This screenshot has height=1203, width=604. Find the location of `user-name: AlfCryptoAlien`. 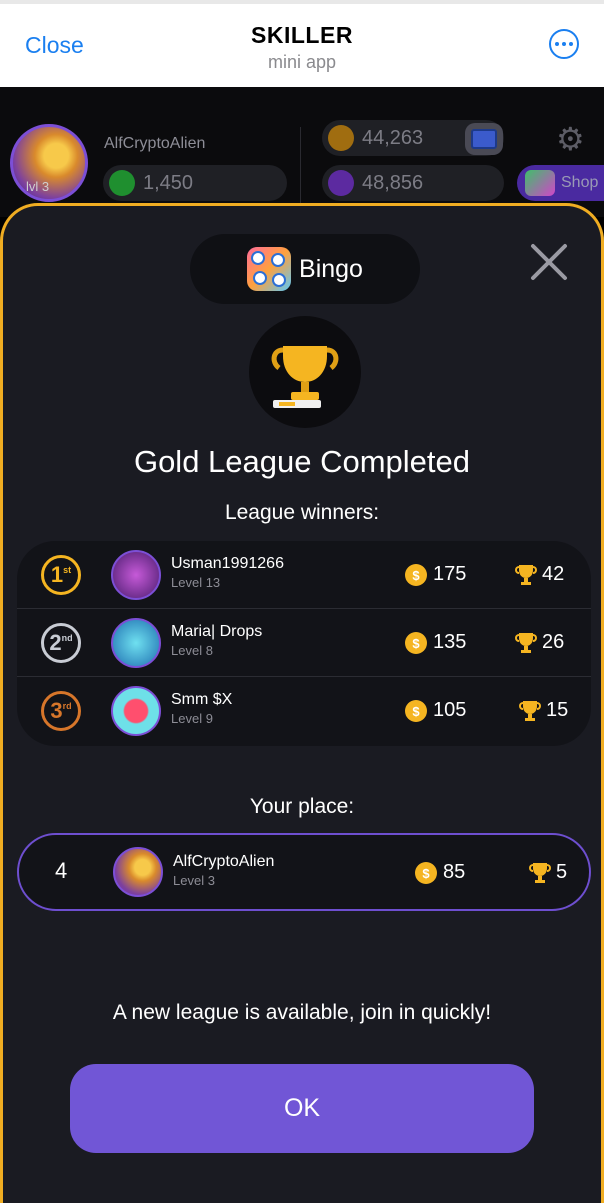

user-name: AlfCryptoAlien is located at coordinates (155, 143).